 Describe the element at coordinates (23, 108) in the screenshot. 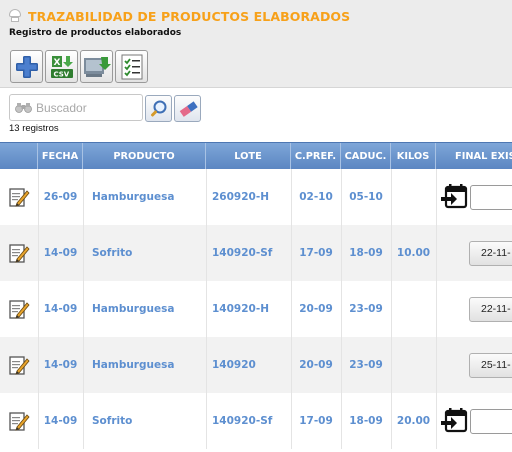

I see `binoculars-icon` at that location.